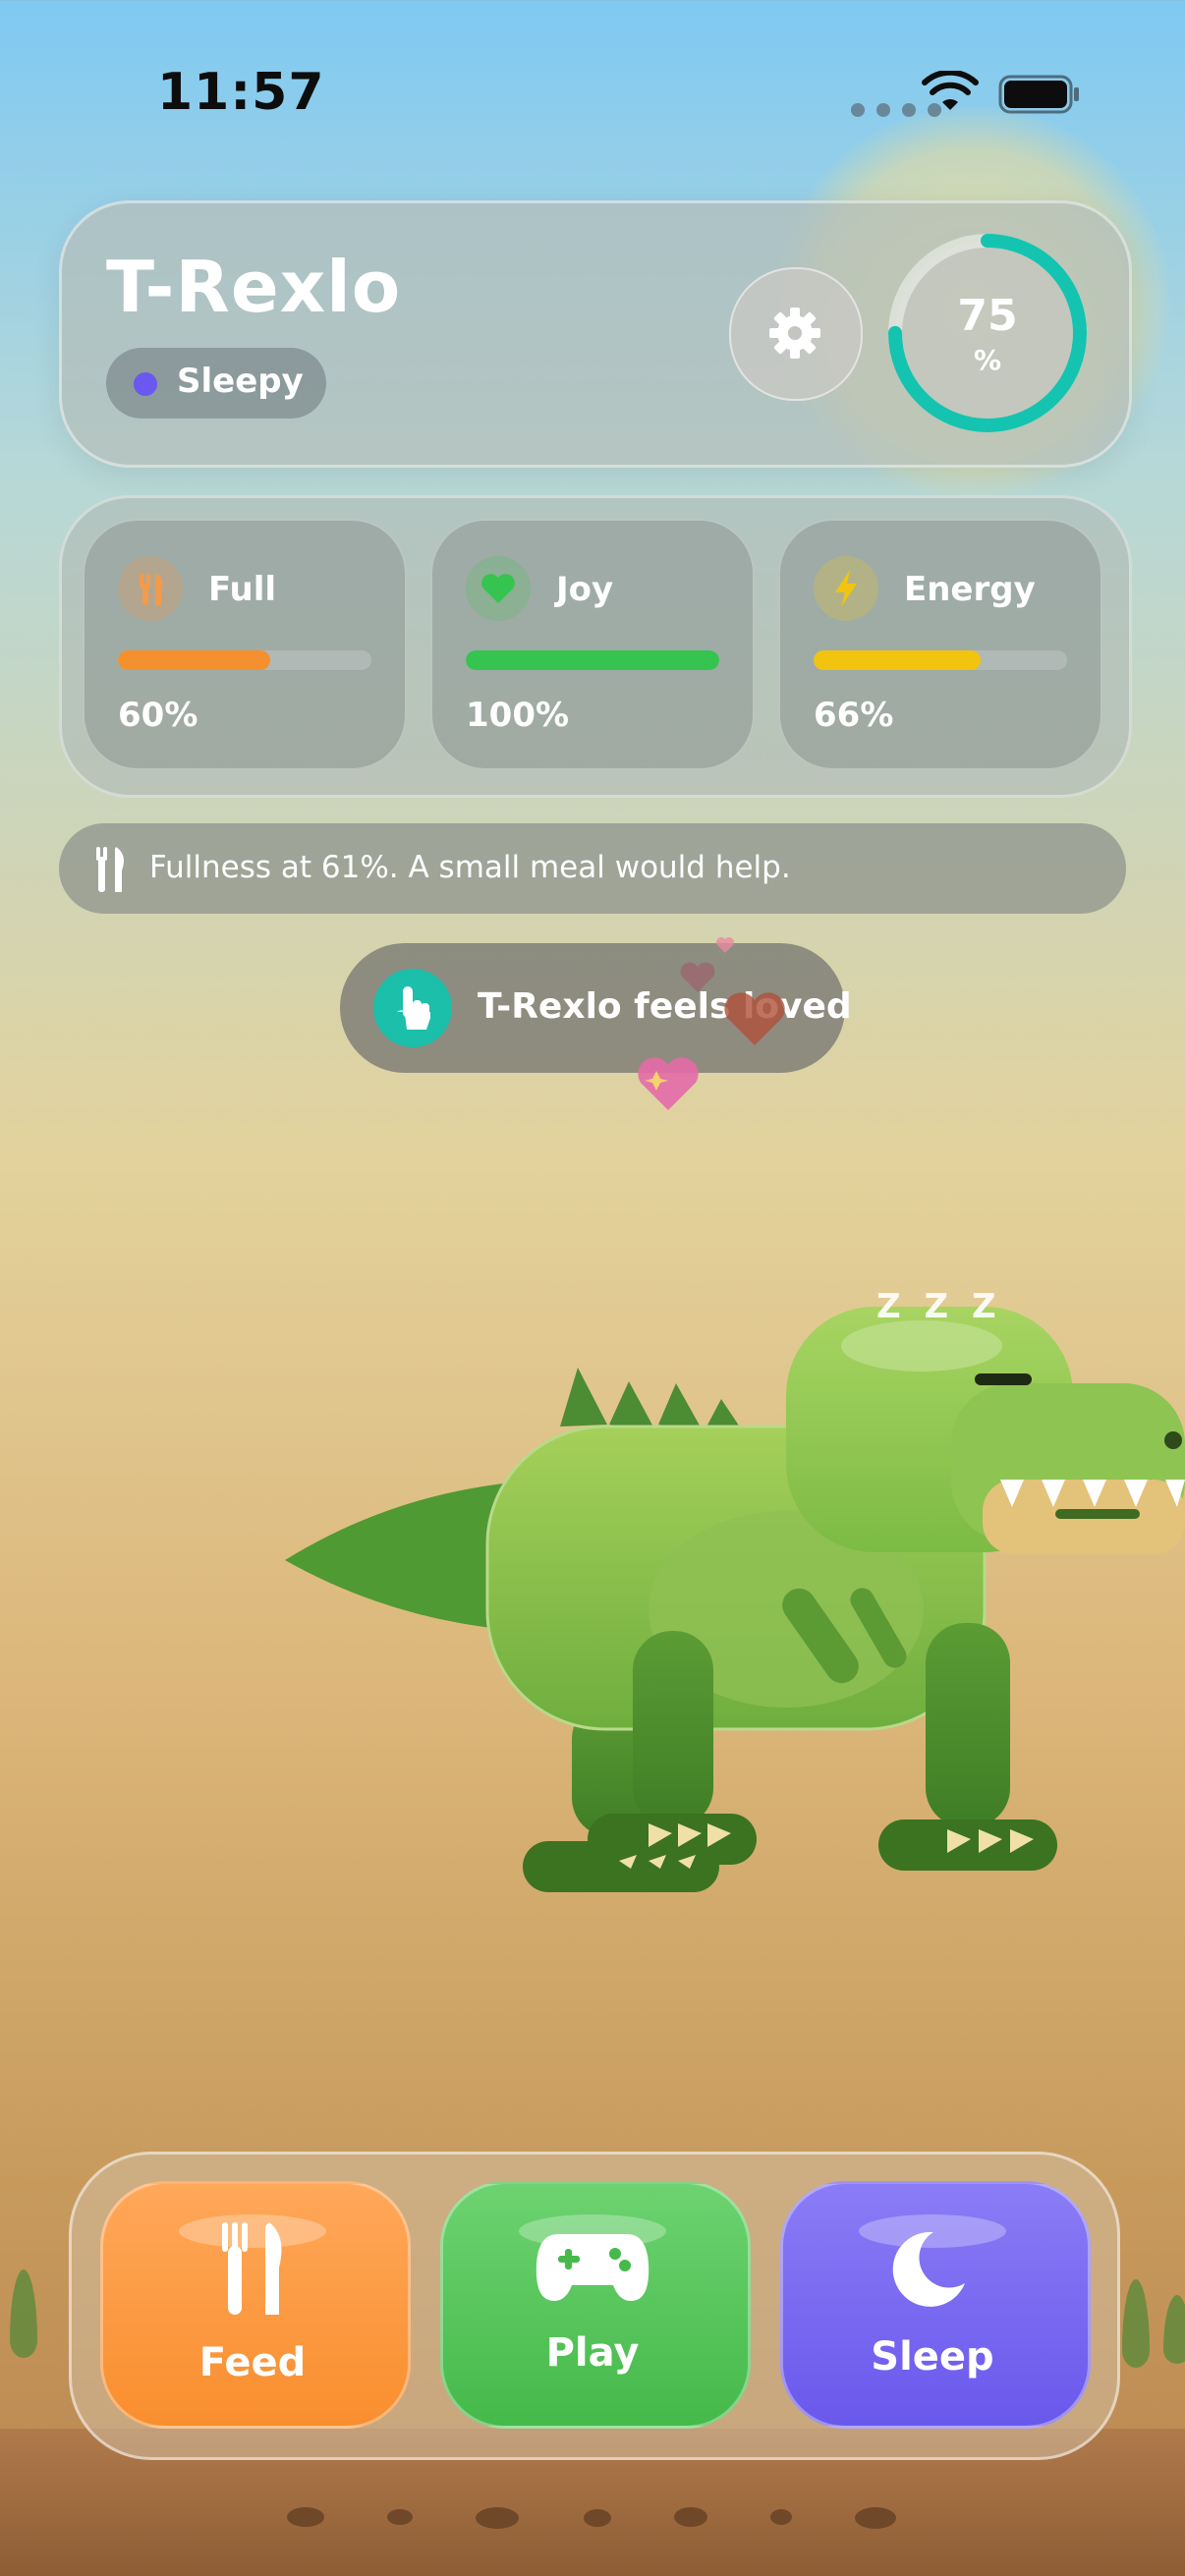 Image resolution: width=1185 pixels, height=2576 pixels. I want to click on stat-bar-energy, so click(941, 660).